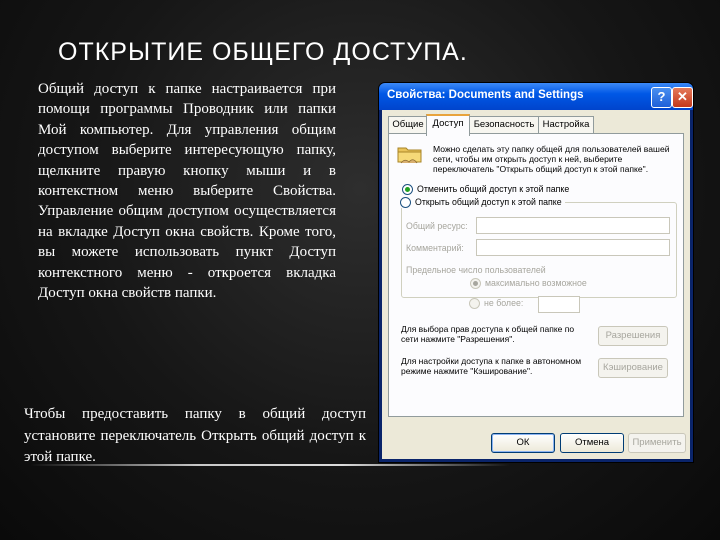 This screenshot has width=720, height=540. Describe the element at coordinates (485, 95) in the screenshot. I see `dialog-title: Свойства: Documents and Settings` at that location.